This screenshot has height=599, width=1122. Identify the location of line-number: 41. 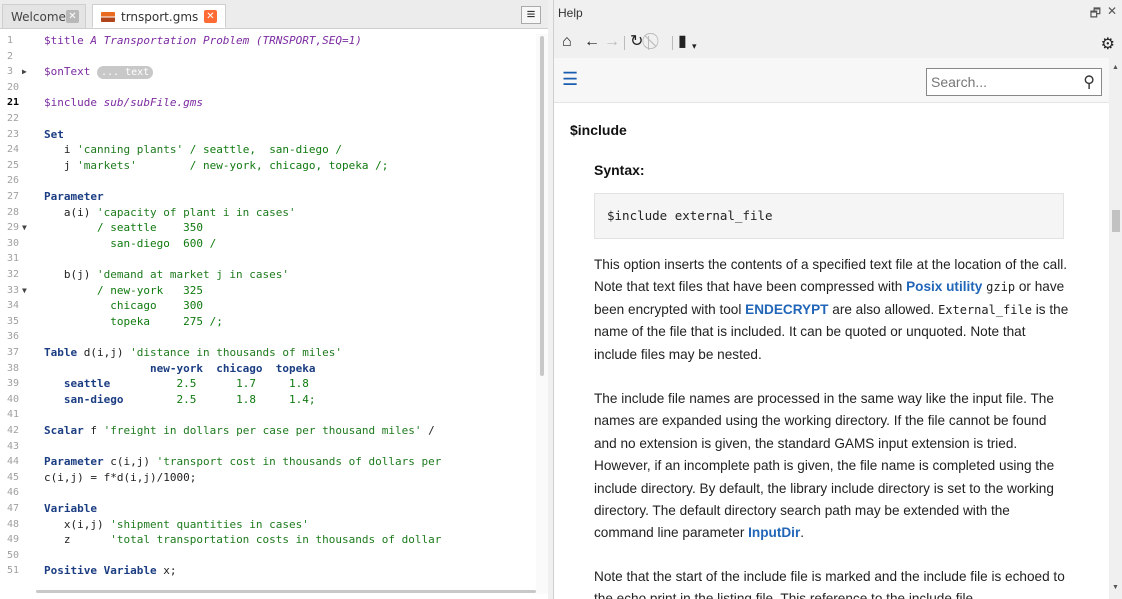
(13, 415).